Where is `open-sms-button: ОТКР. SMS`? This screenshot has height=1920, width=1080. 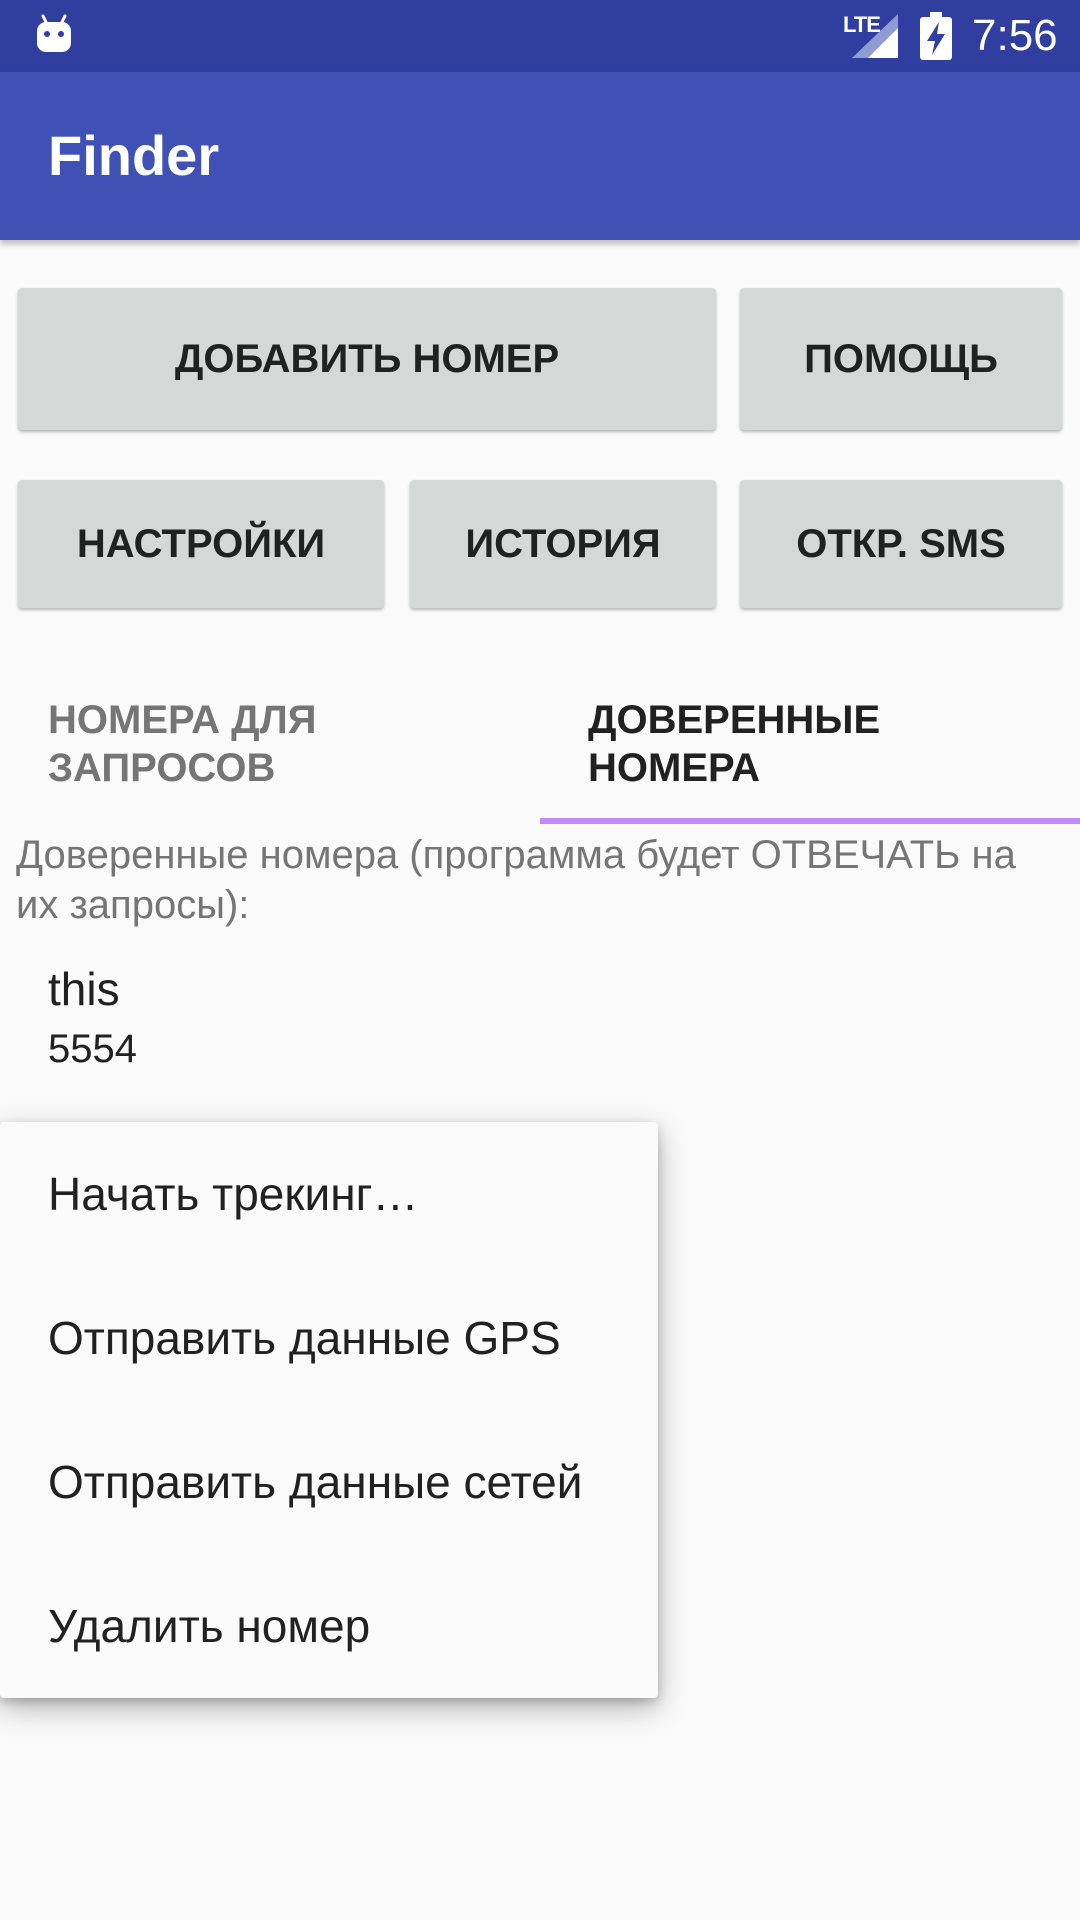
open-sms-button: ОТКР. SMS is located at coordinates (901, 544).